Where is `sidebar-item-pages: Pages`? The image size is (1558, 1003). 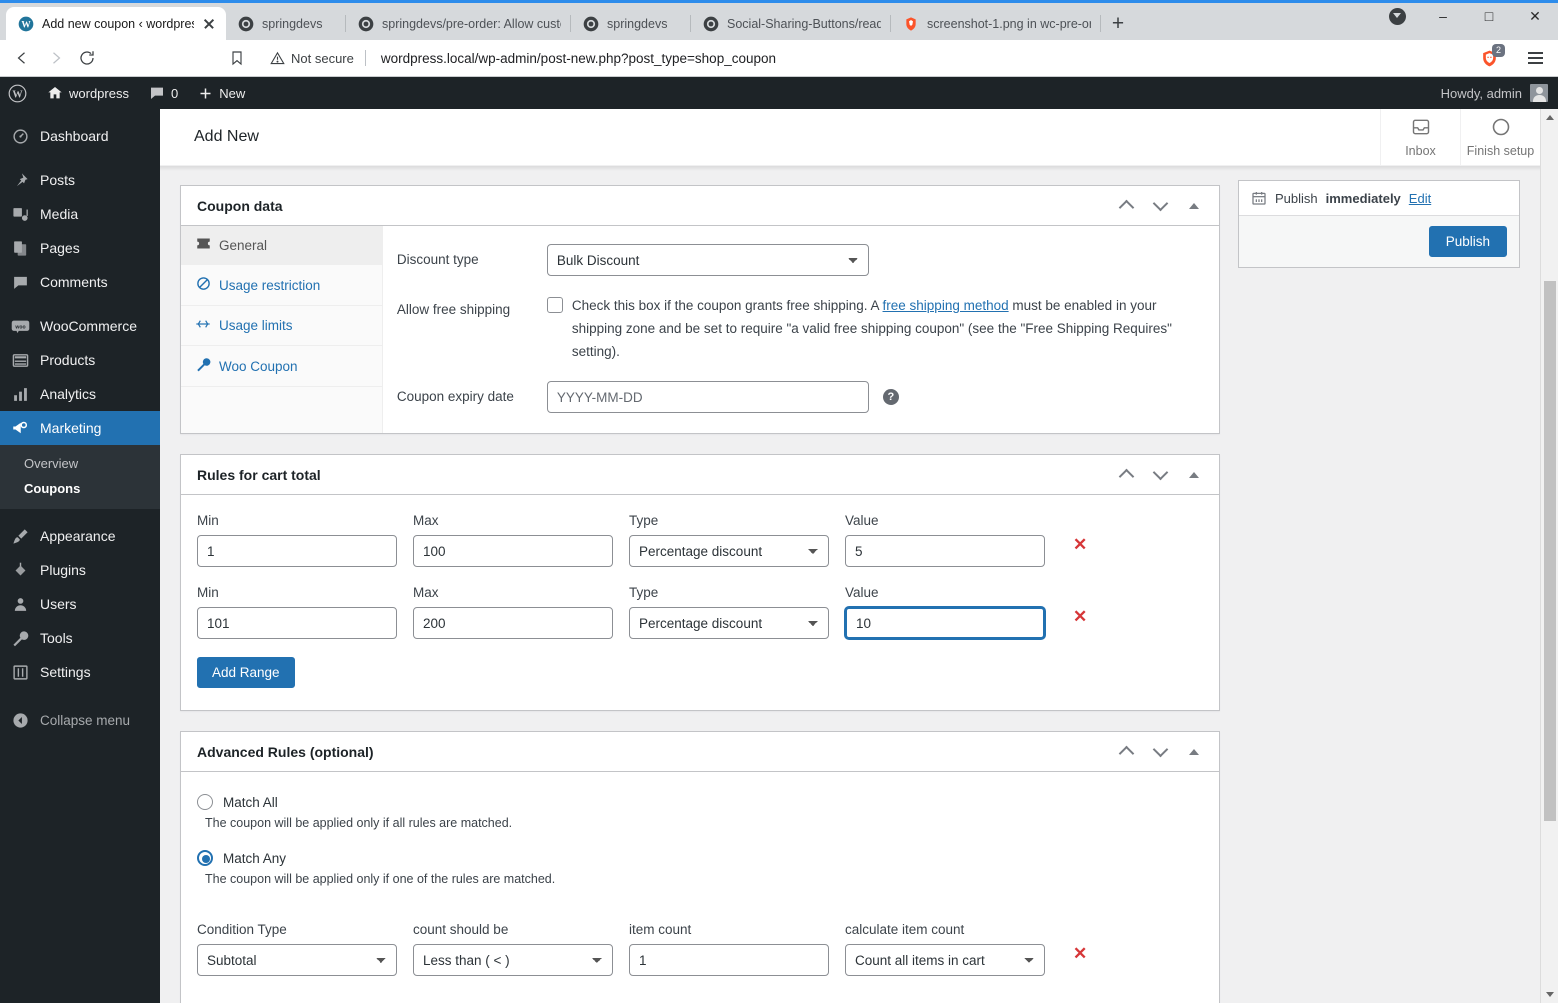
sidebar-item-pages: Pages is located at coordinates (80, 248).